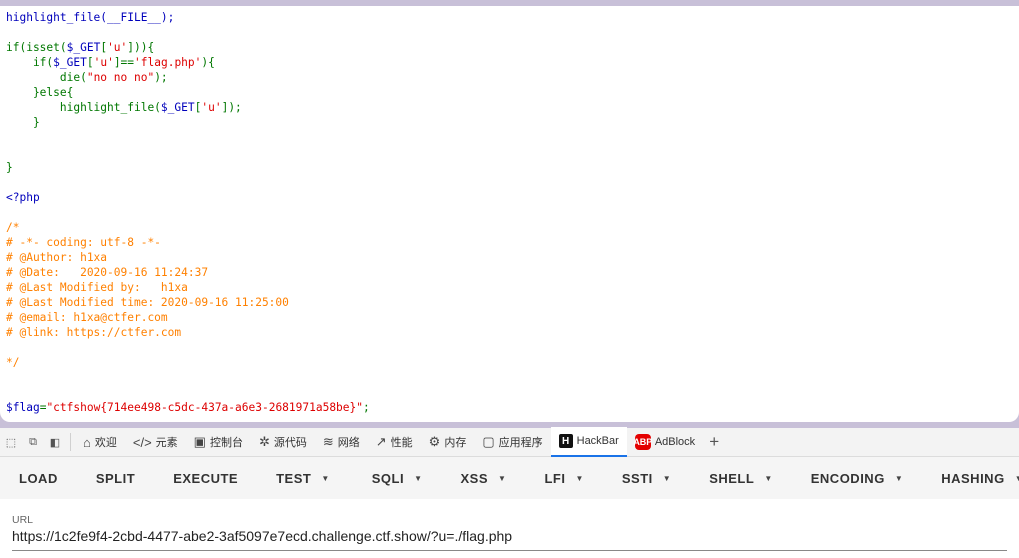  What do you see at coordinates (90, 62) in the screenshot?
I see `code-token: [` at bounding box center [90, 62].